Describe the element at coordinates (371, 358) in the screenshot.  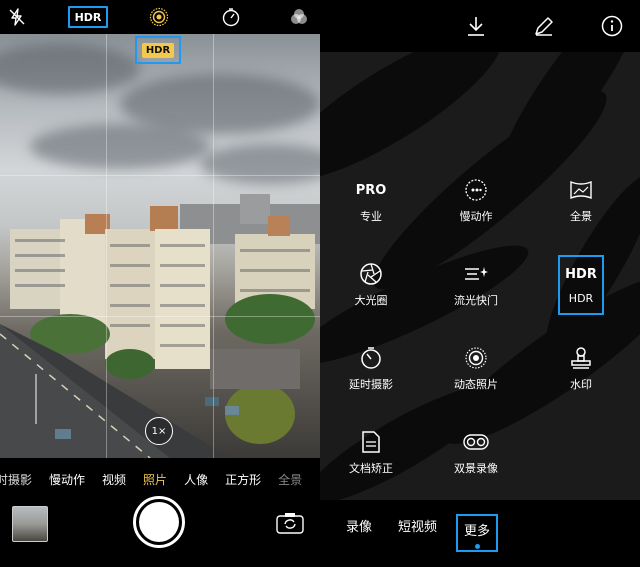
I see `timelapse-icon` at that location.